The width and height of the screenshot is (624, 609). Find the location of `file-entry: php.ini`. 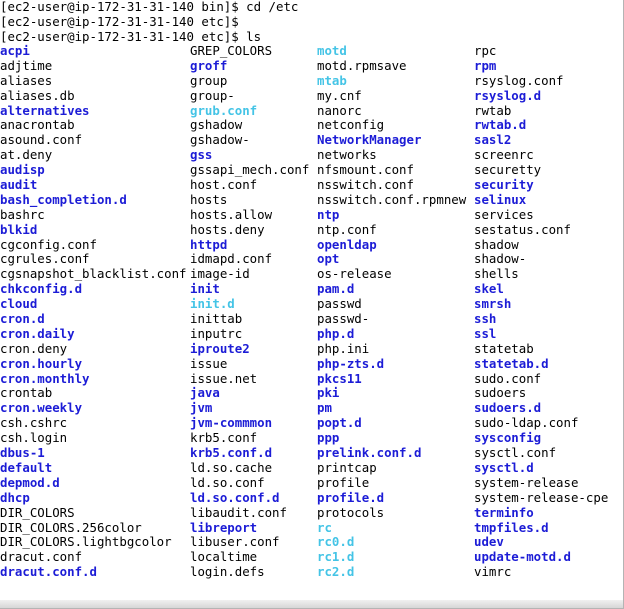

file-entry: php.ini is located at coordinates (343, 348).